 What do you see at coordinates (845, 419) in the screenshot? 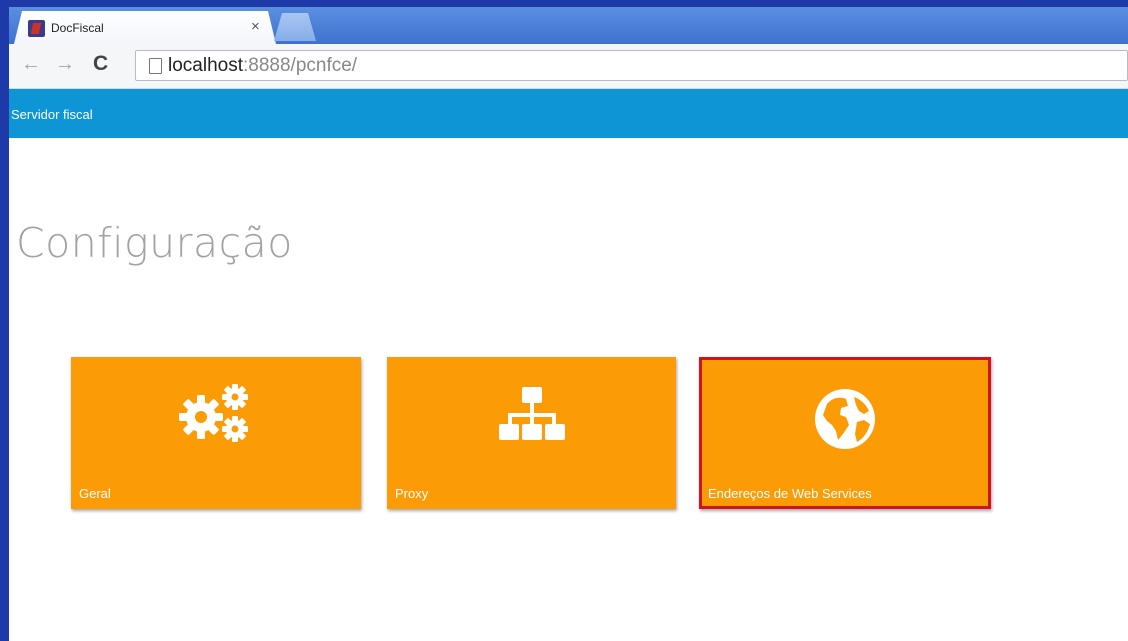
I see `globe-icon` at bounding box center [845, 419].